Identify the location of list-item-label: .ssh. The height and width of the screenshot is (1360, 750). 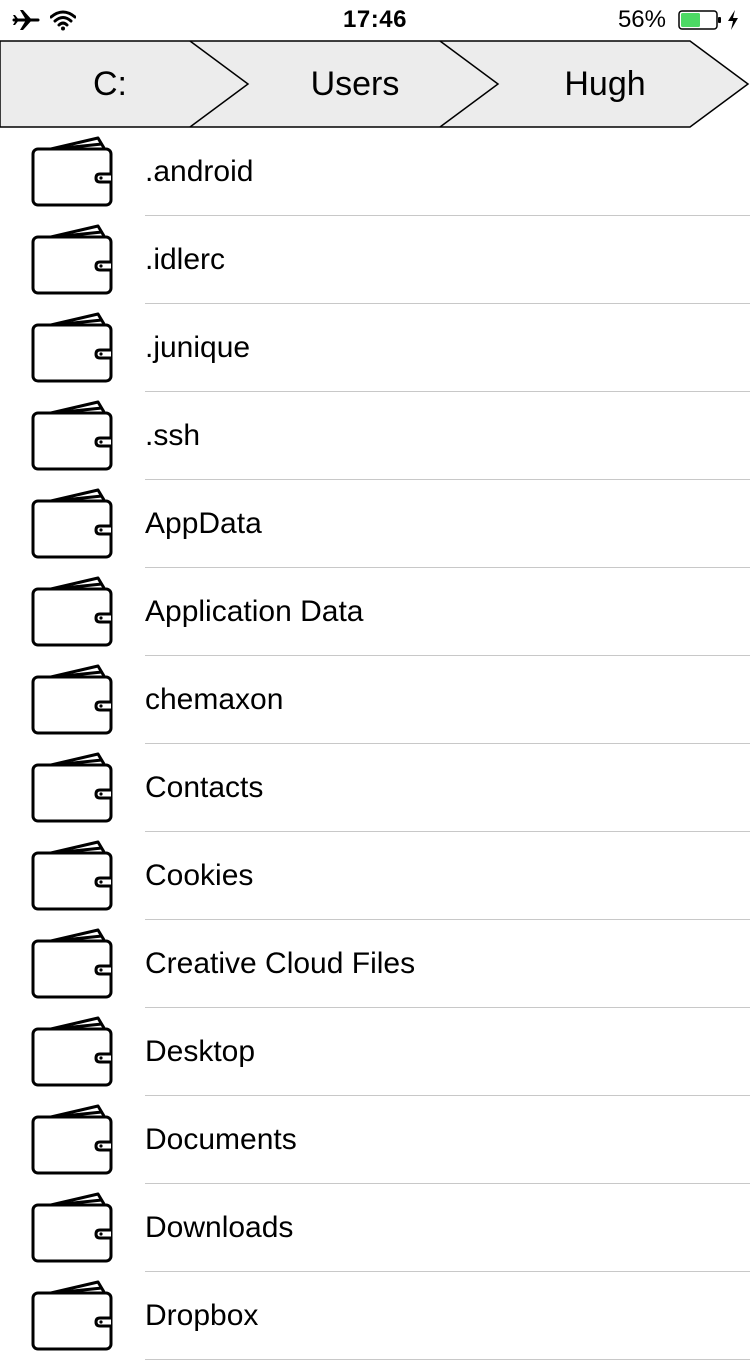
(173, 435).